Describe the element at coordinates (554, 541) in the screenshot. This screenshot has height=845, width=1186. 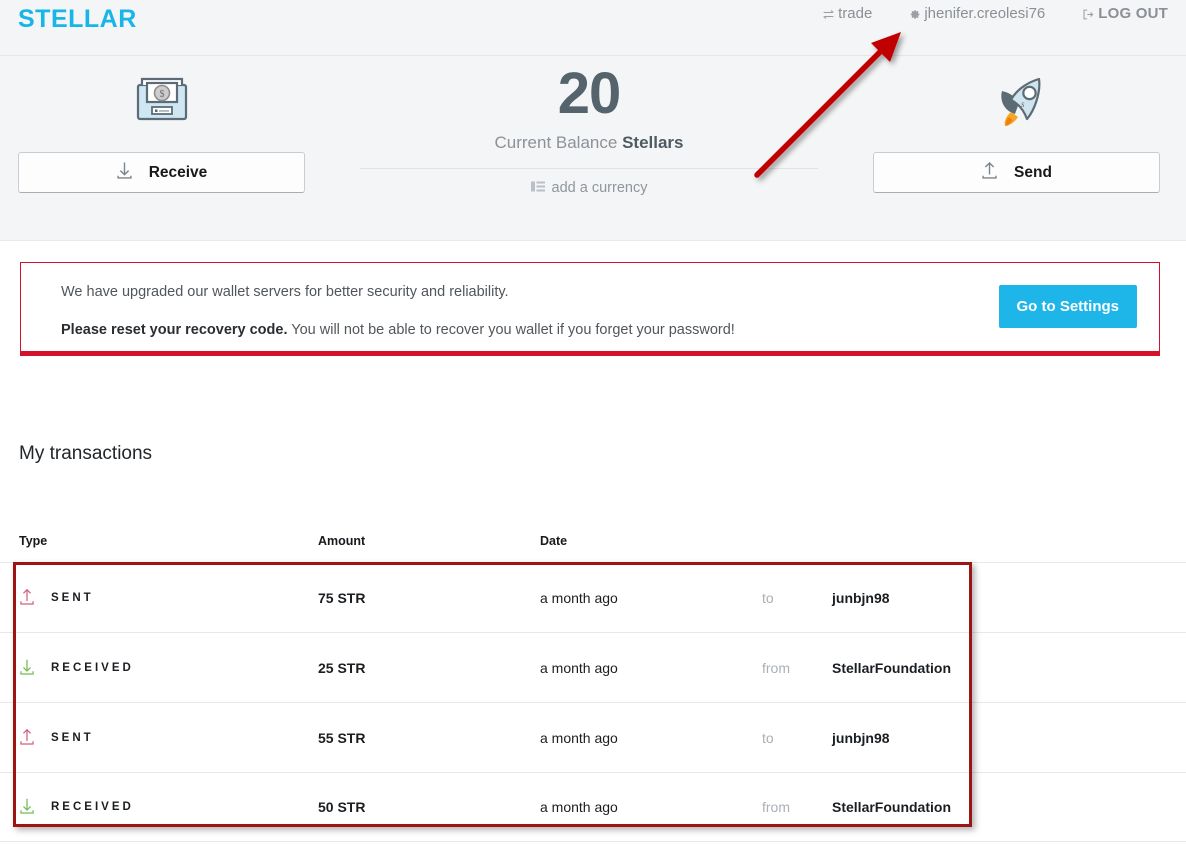
I see `column-header-date: Date` at that location.